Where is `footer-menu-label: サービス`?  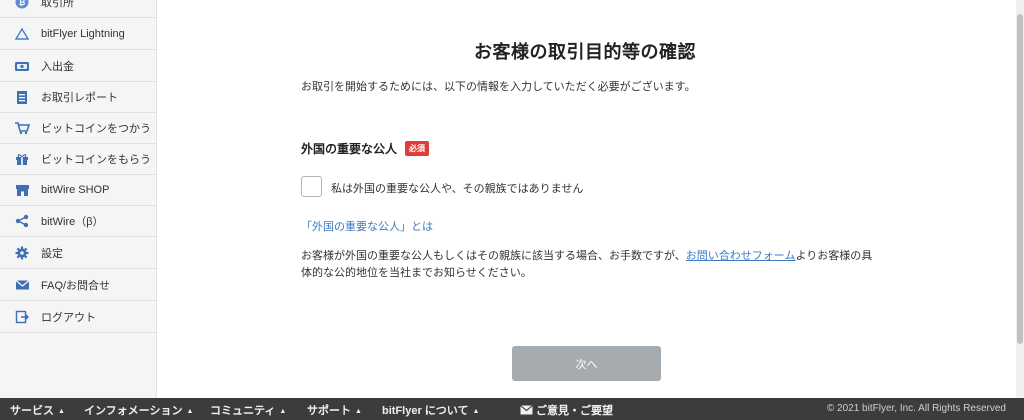 footer-menu-label: サービス is located at coordinates (32, 411).